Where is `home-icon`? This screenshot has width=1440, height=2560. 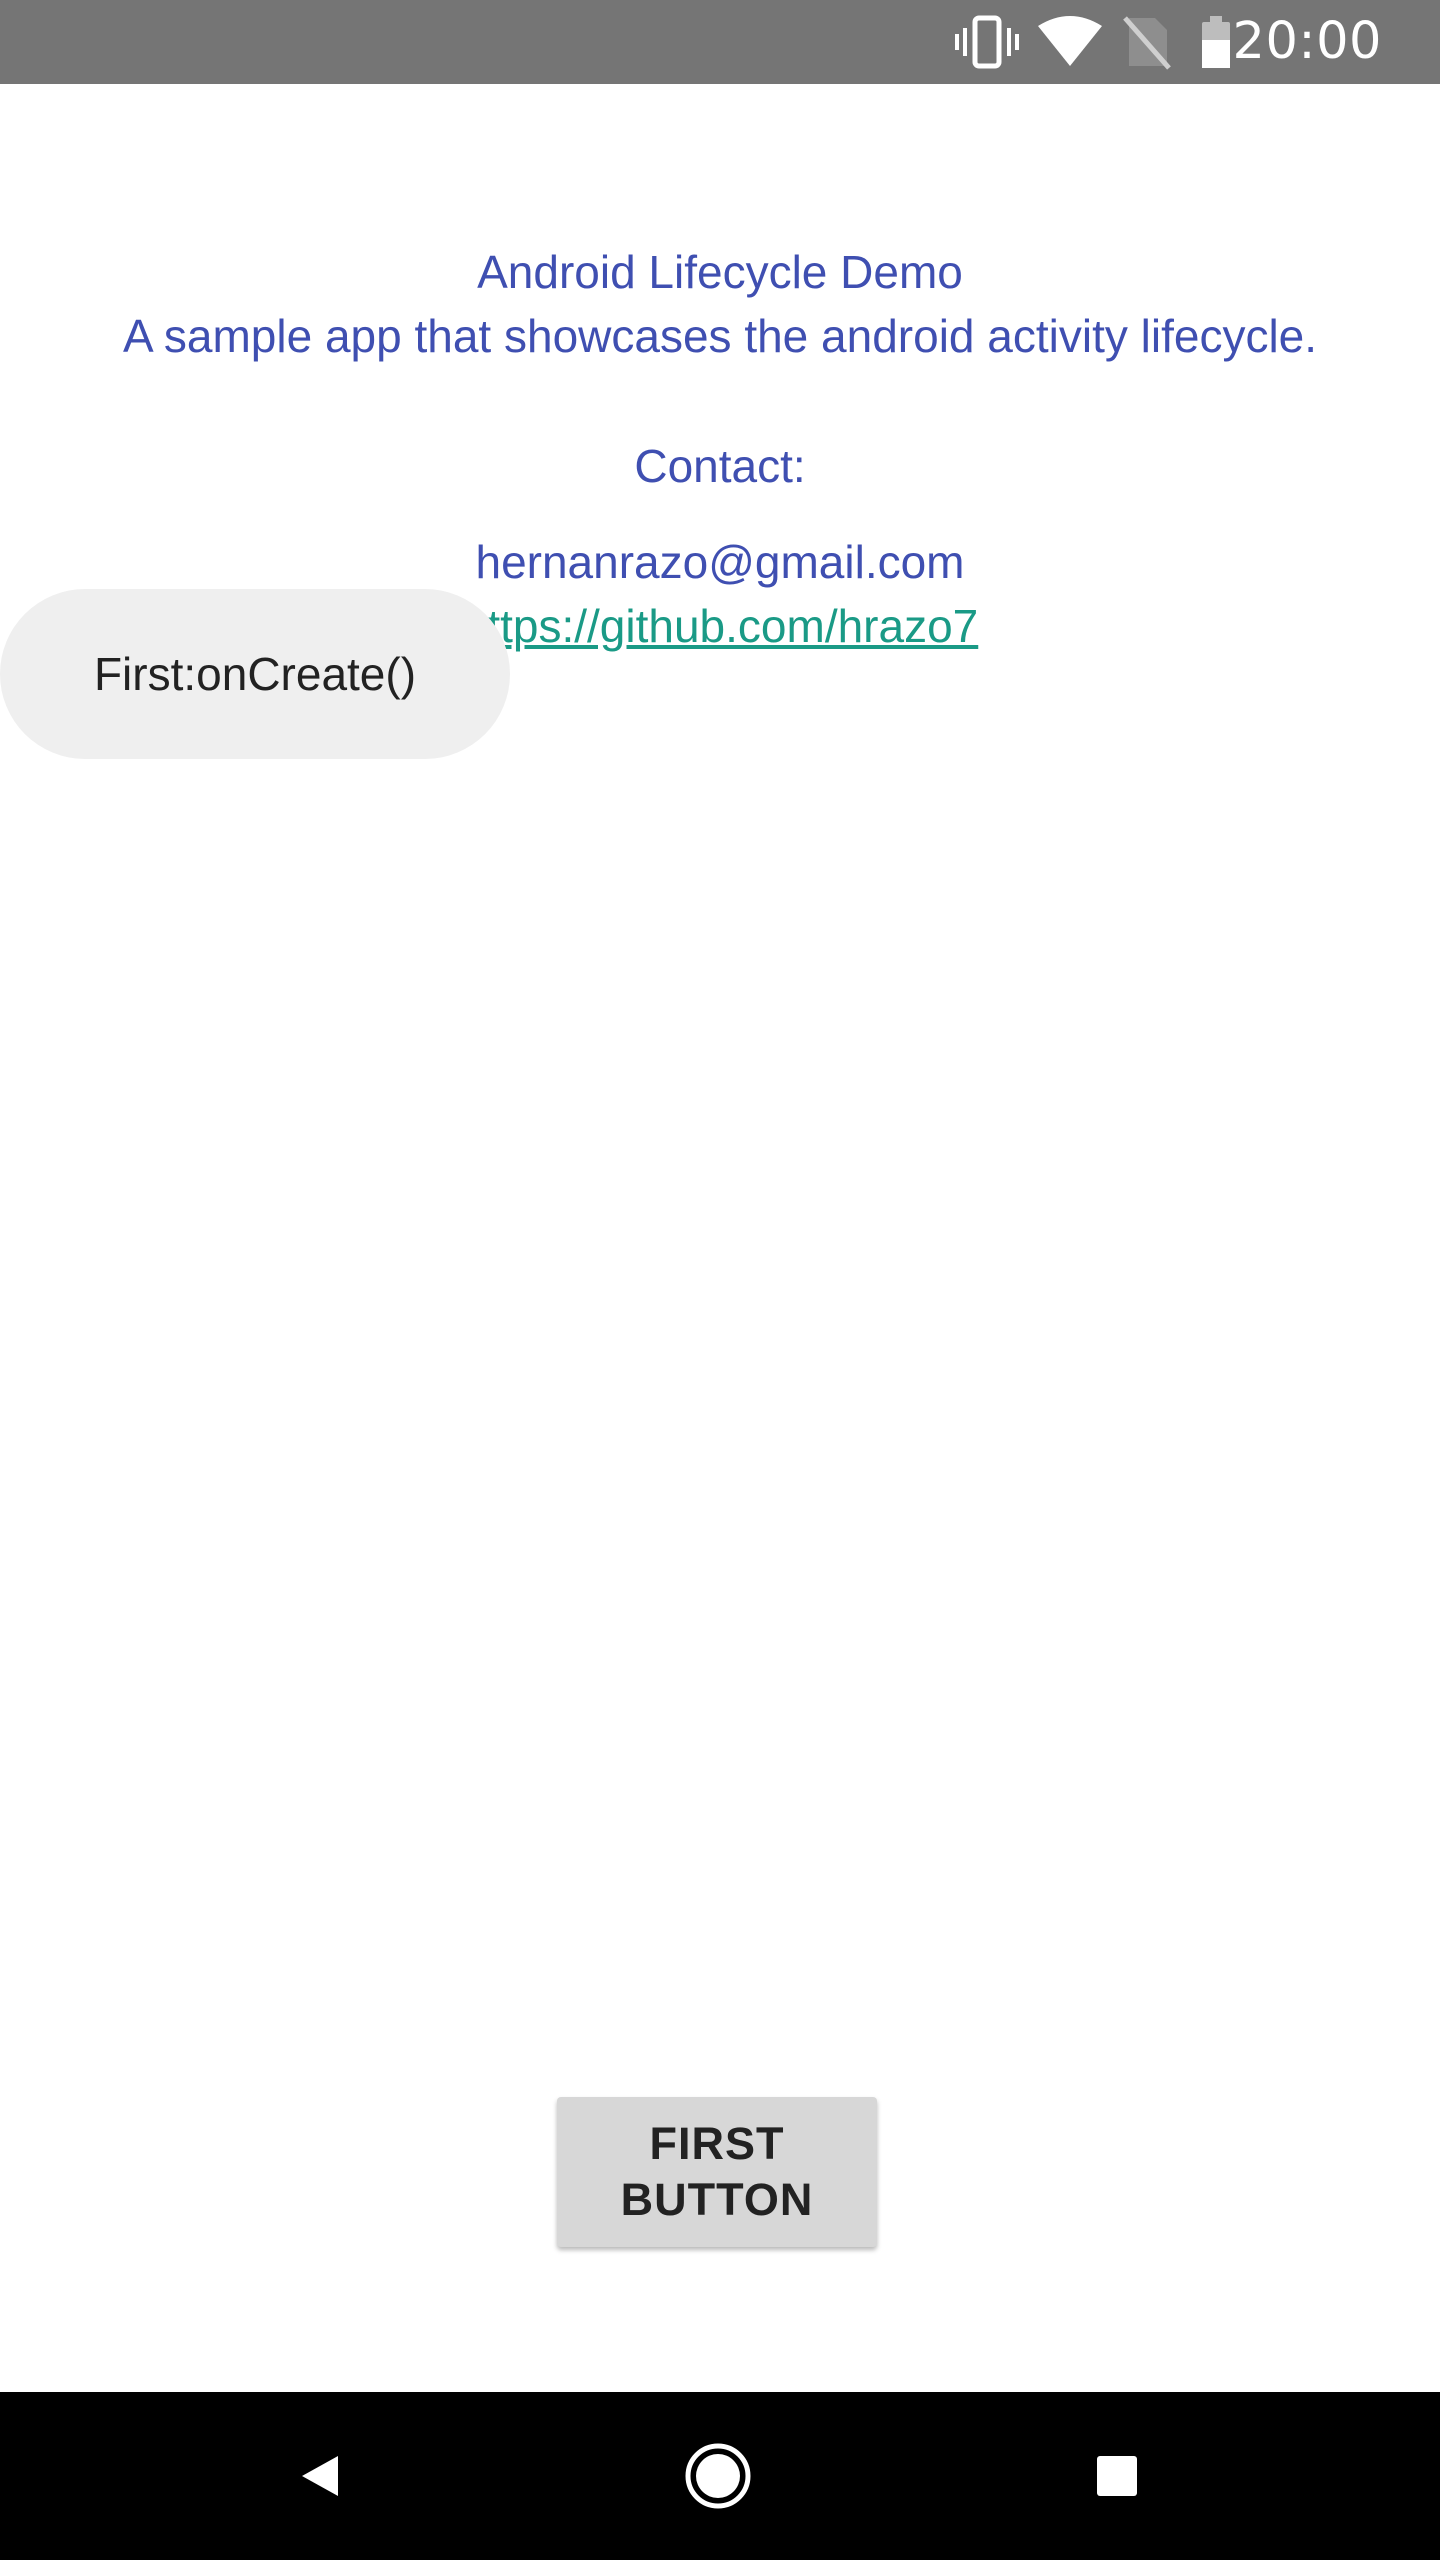
home-icon is located at coordinates (718, 2476).